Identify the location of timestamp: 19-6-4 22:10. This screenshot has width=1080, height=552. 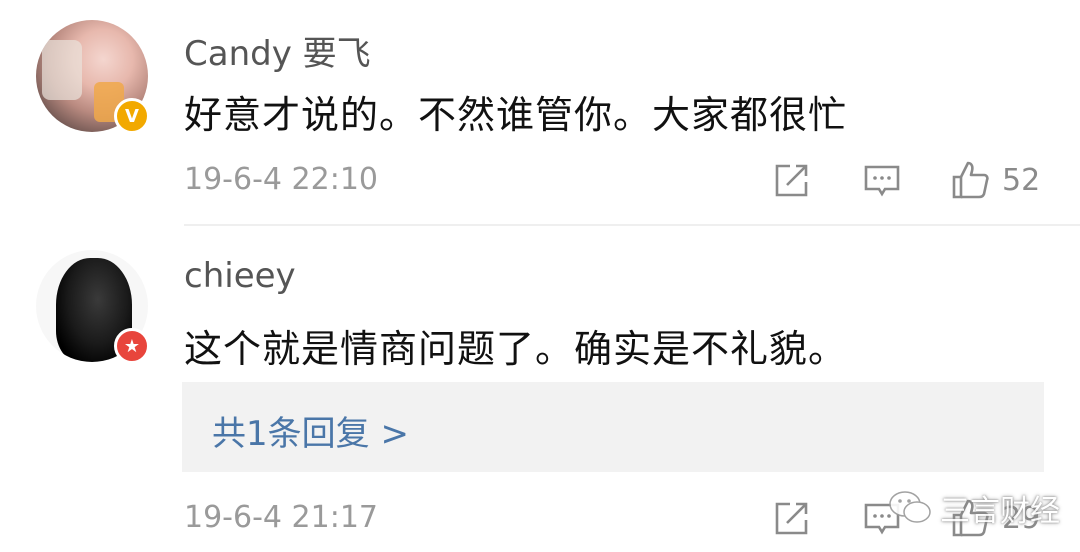
(281, 179).